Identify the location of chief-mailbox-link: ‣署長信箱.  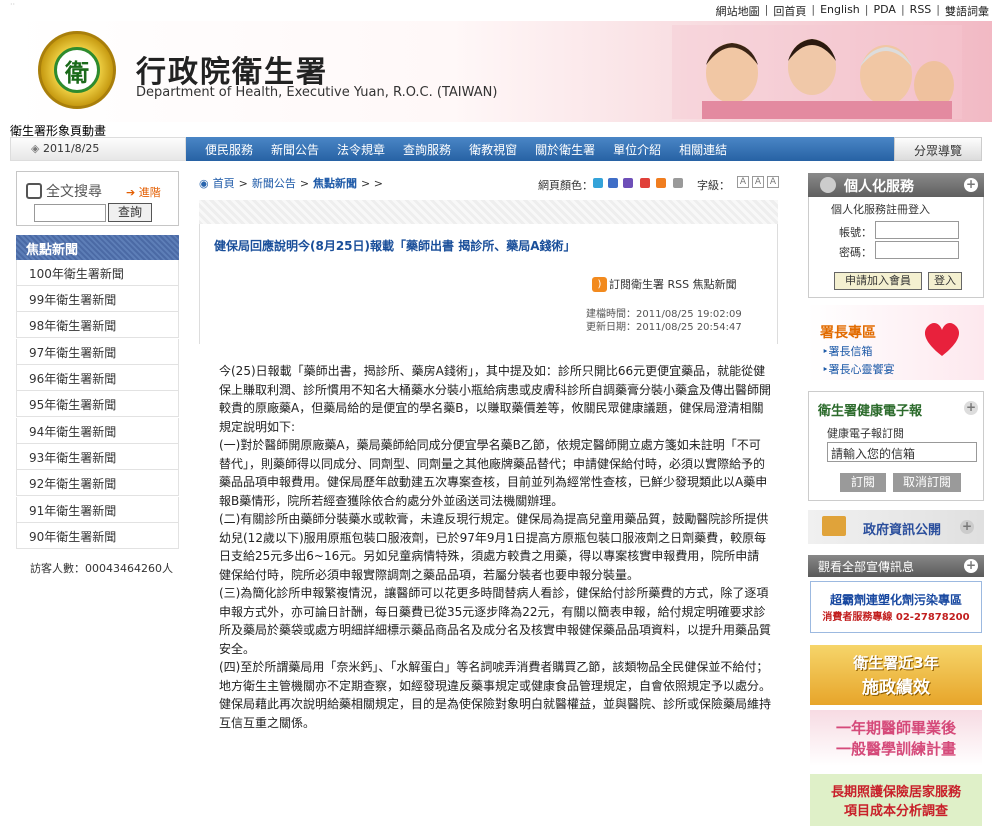
(847, 351).